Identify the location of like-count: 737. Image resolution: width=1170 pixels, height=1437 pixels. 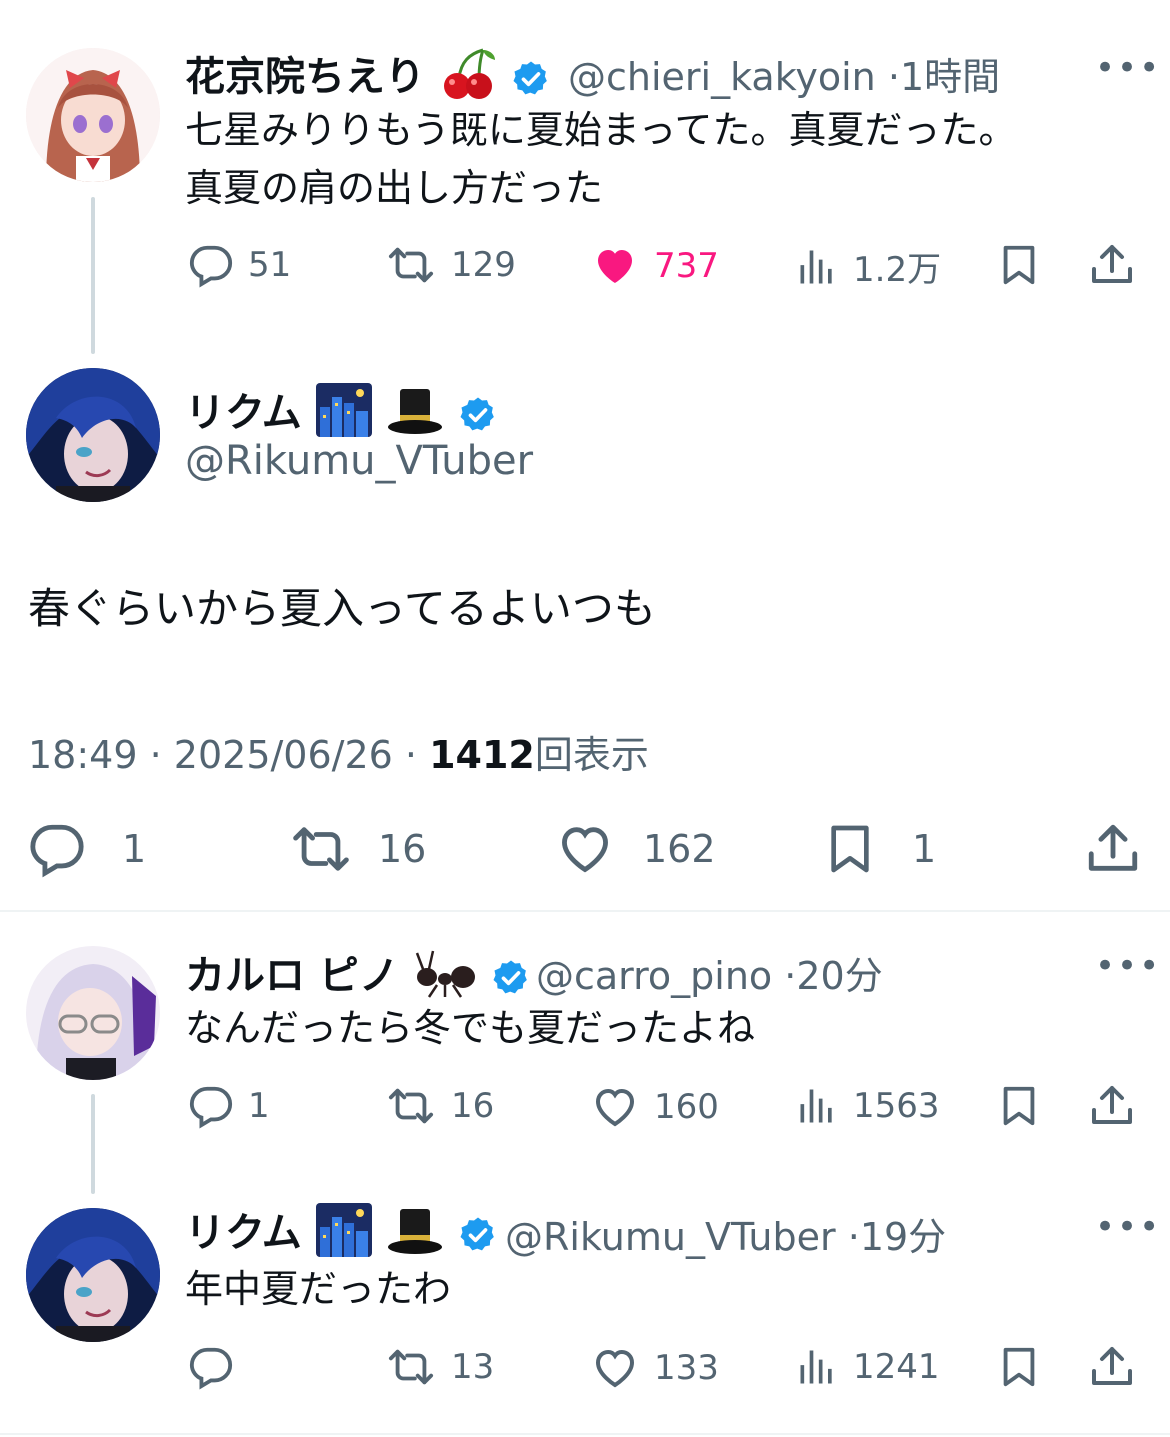
(686, 266).